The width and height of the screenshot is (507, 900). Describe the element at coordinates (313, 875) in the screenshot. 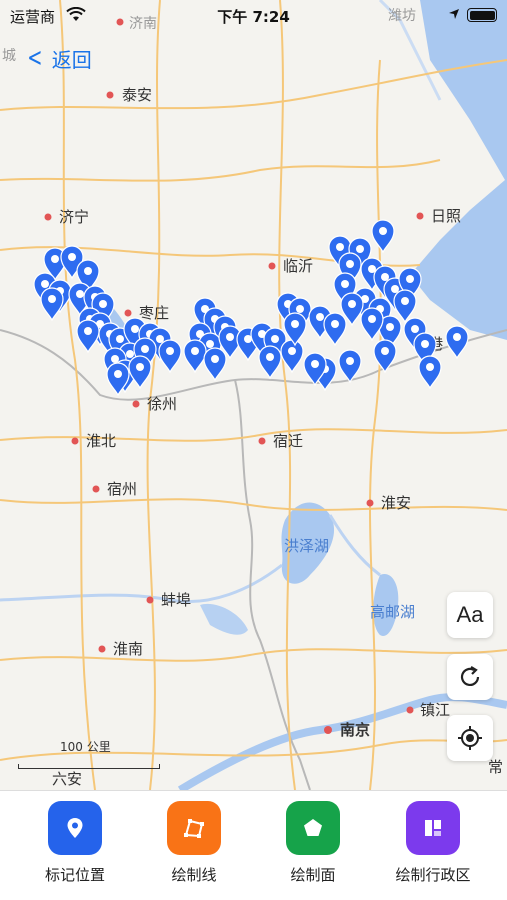

I see `tool-label: 绘制面` at that location.